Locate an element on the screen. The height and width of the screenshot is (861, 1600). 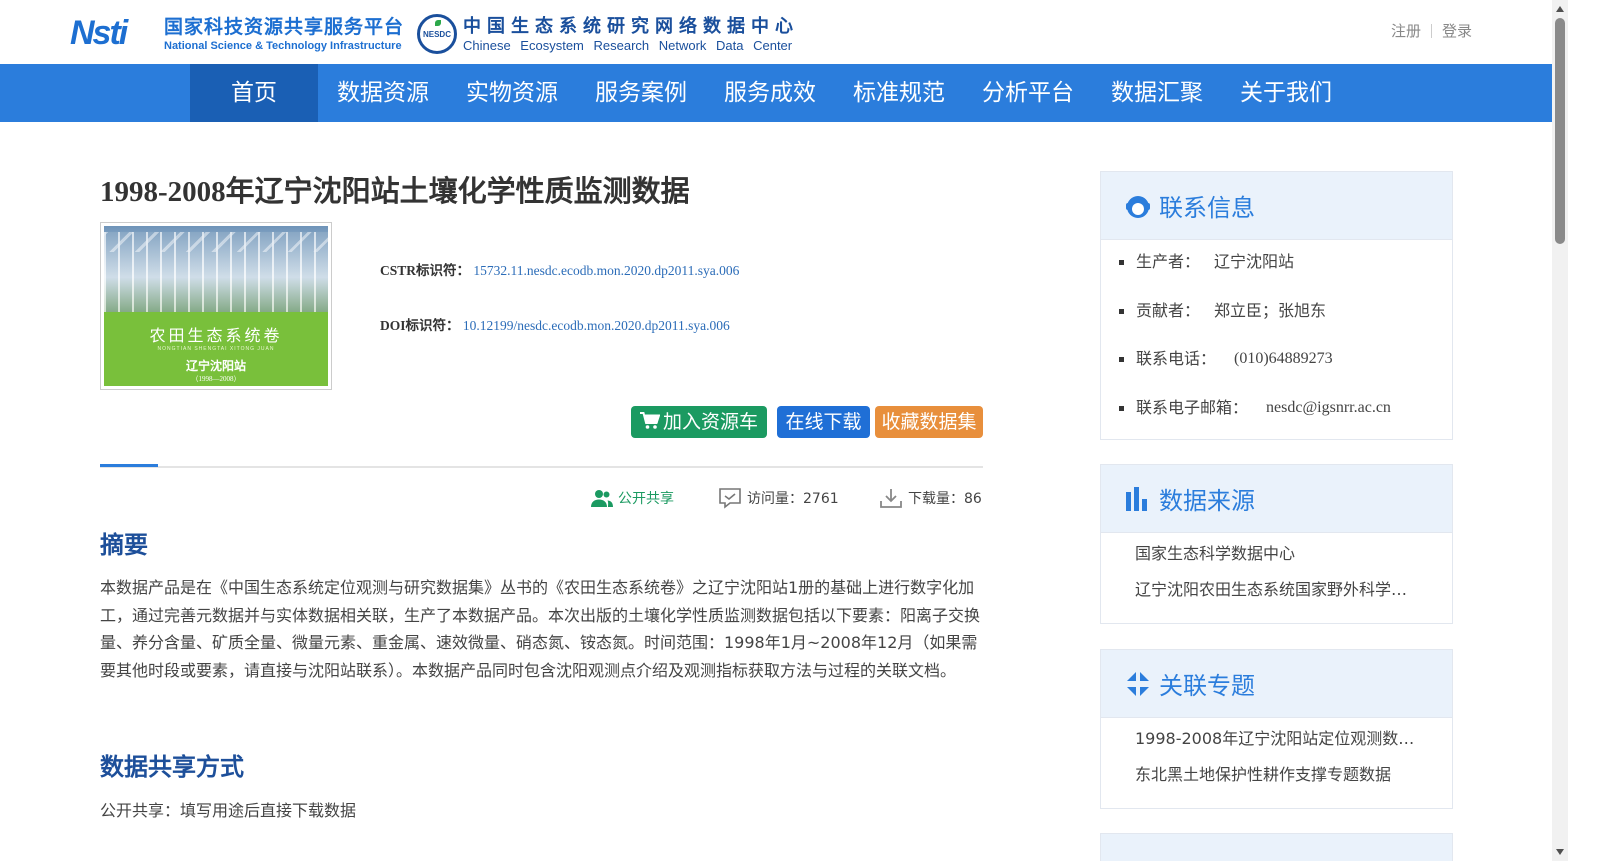
nsti-logo-mark: Nsti is located at coordinates (99, 33).